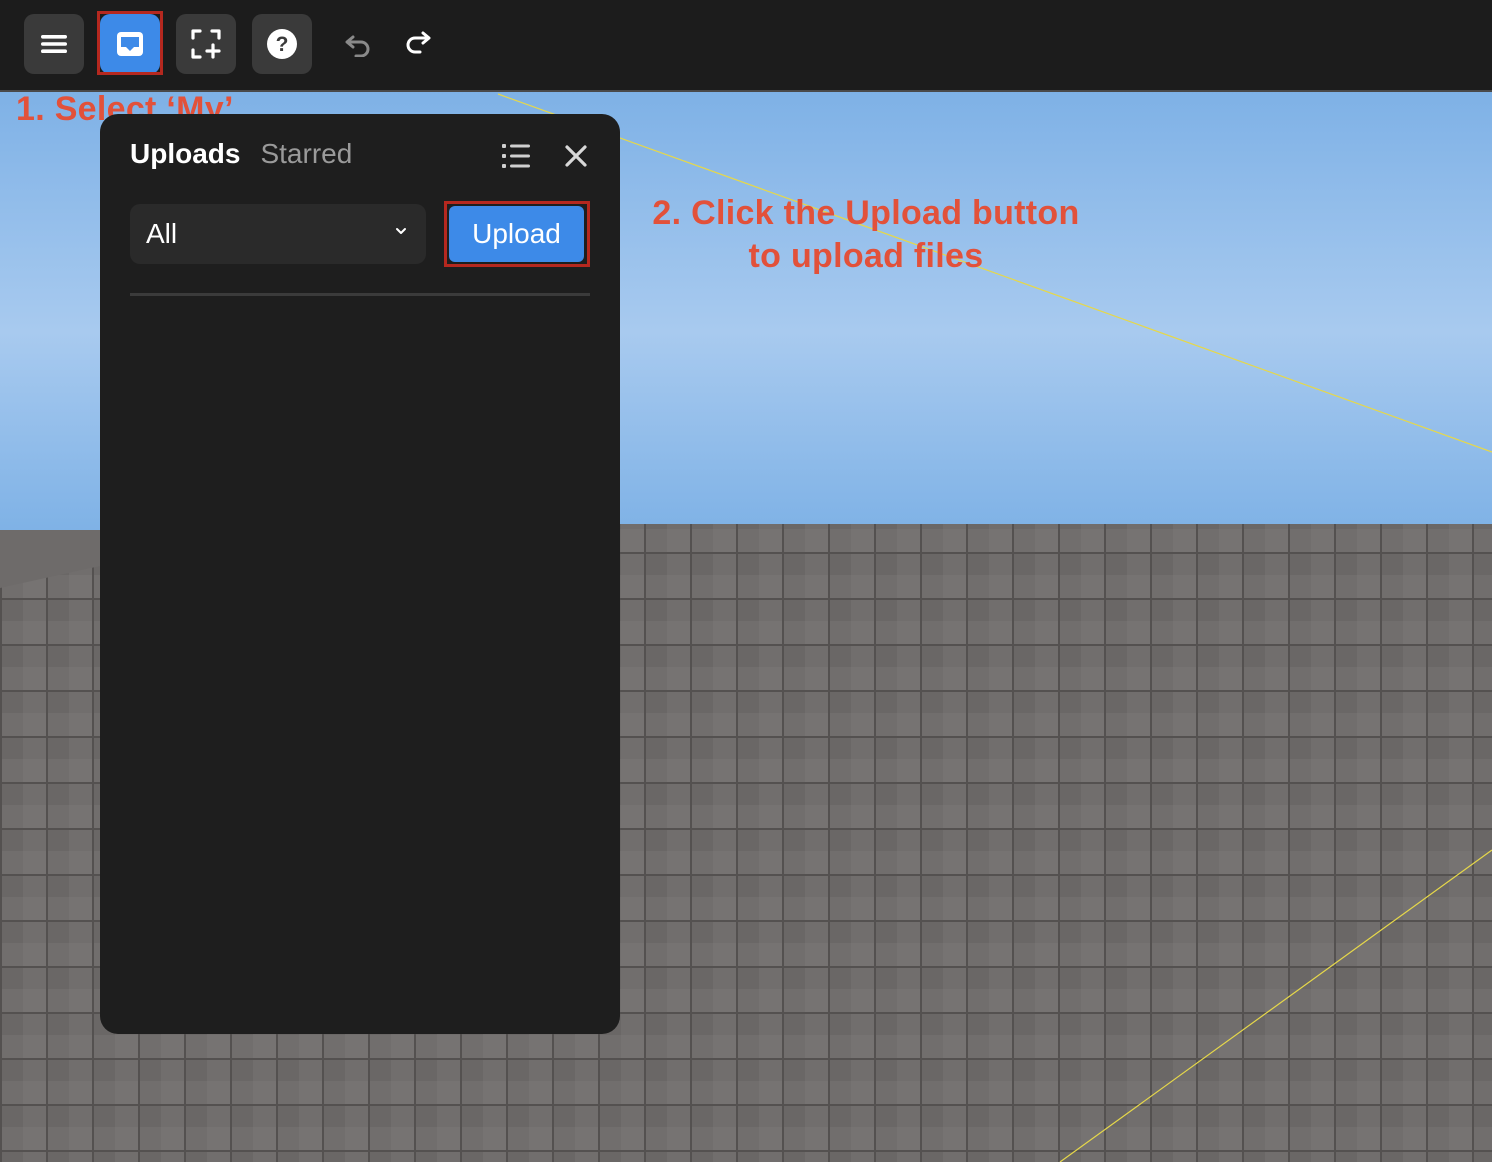  What do you see at coordinates (746, 46) in the screenshot?
I see `top-toolbar: ?` at bounding box center [746, 46].